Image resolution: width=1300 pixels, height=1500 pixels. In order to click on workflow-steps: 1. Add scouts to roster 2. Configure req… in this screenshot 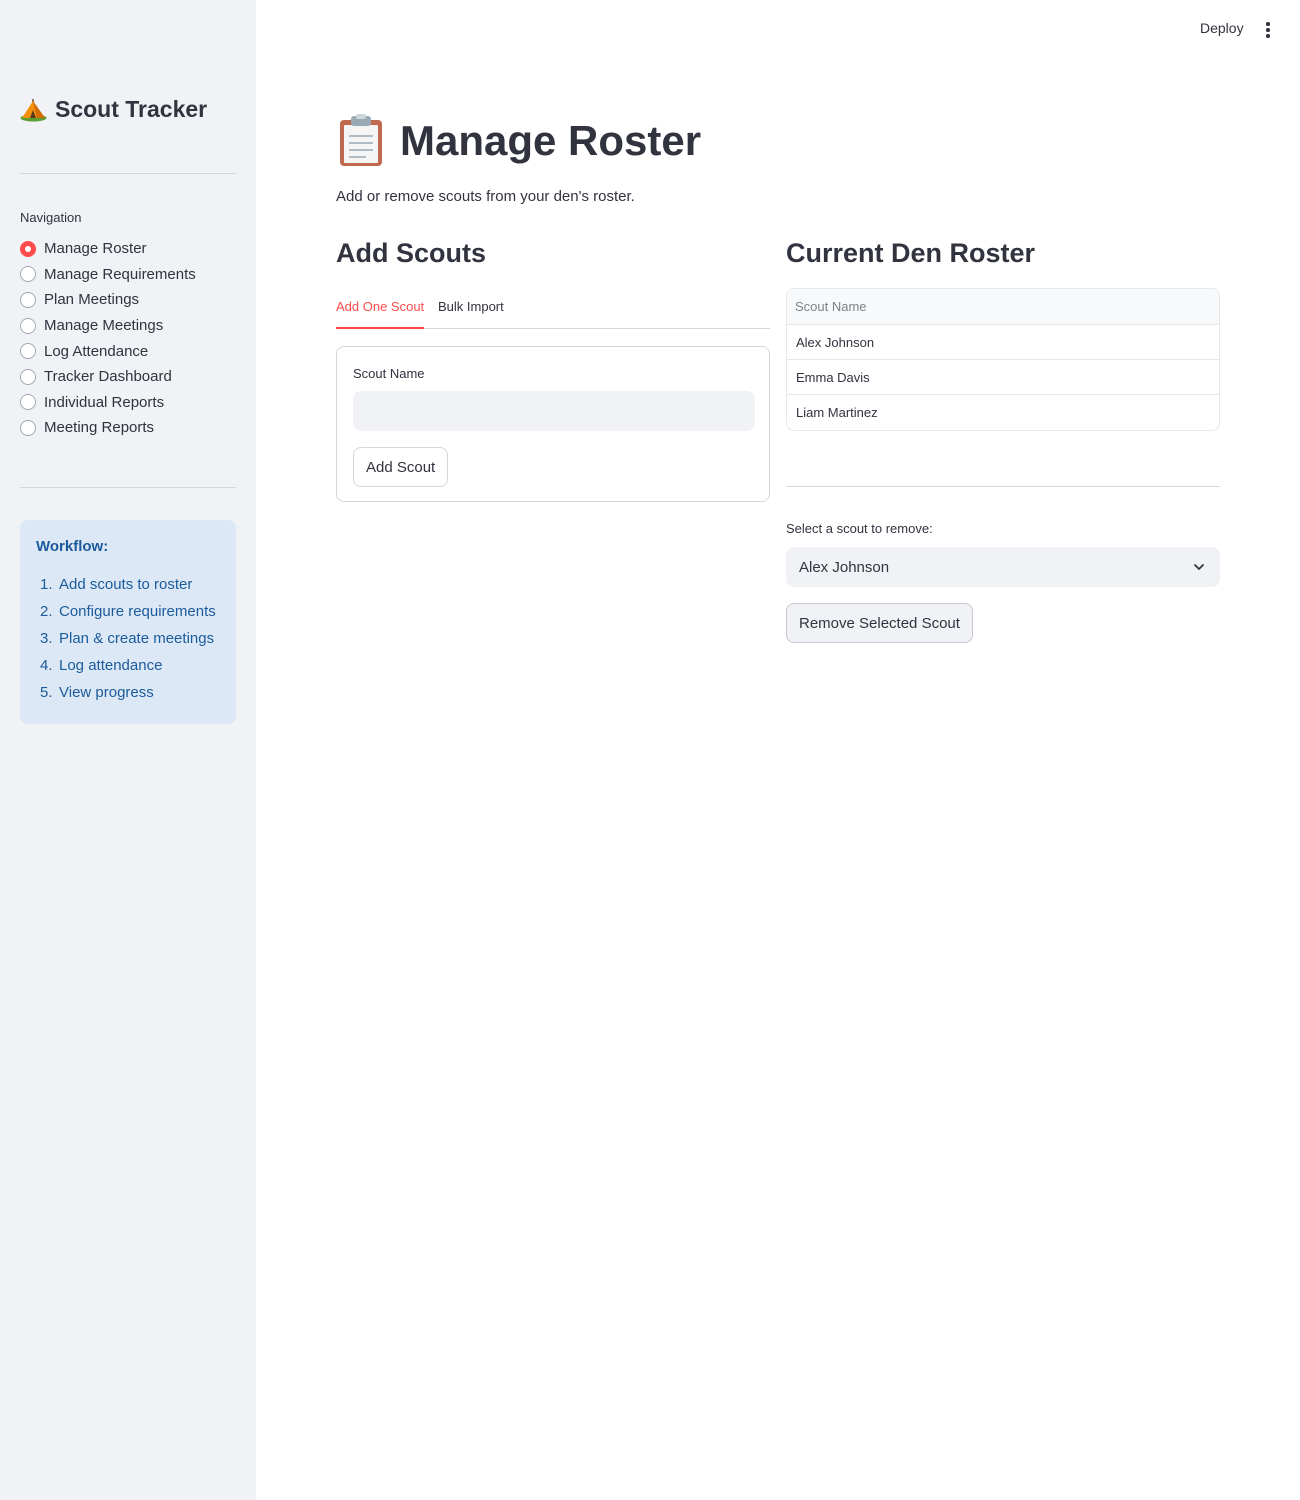, I will do `click(128, 642)`.